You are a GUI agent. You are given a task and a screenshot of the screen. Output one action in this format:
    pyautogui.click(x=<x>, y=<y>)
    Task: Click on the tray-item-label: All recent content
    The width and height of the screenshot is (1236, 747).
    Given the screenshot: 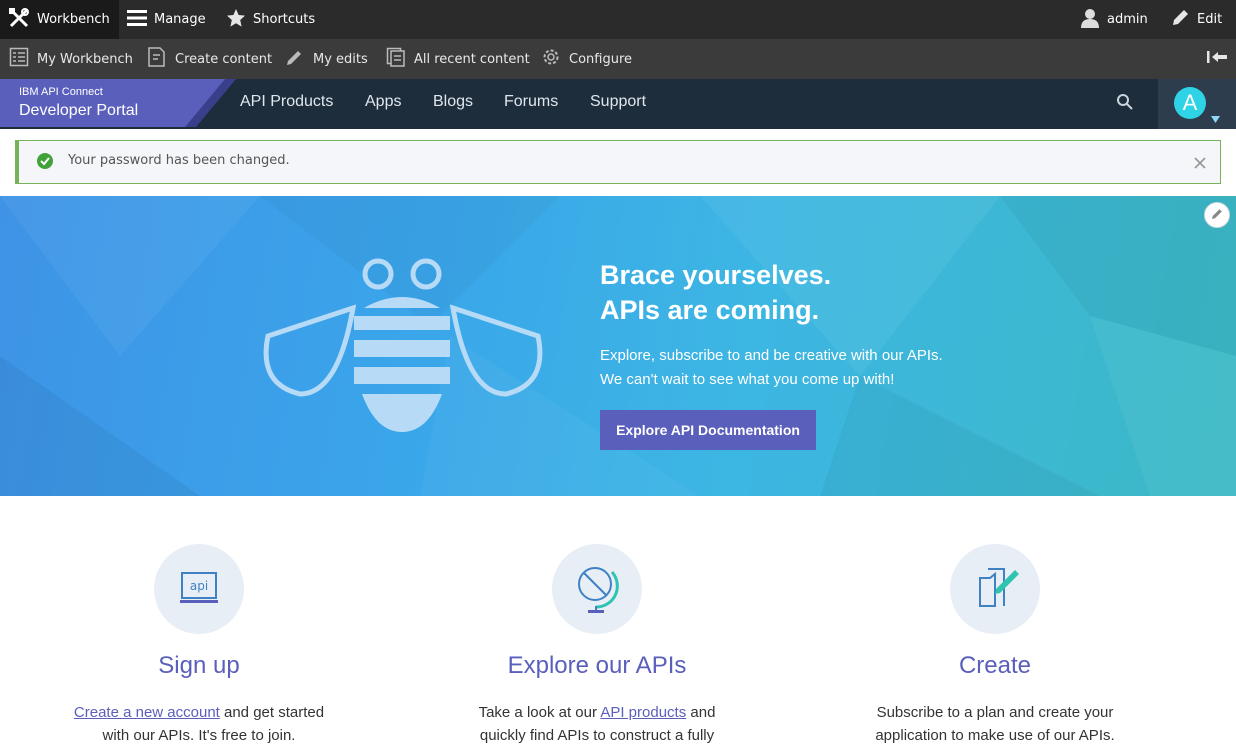 What is the action you would take?
    pyautogui.click(x=472, y=59)
    